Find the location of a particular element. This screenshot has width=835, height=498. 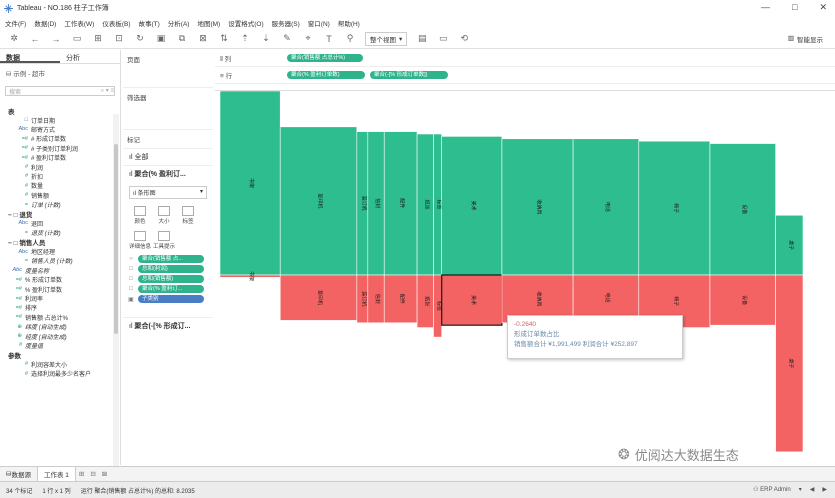

tab-analysis: 分析 is located at coordinates (90, 56).